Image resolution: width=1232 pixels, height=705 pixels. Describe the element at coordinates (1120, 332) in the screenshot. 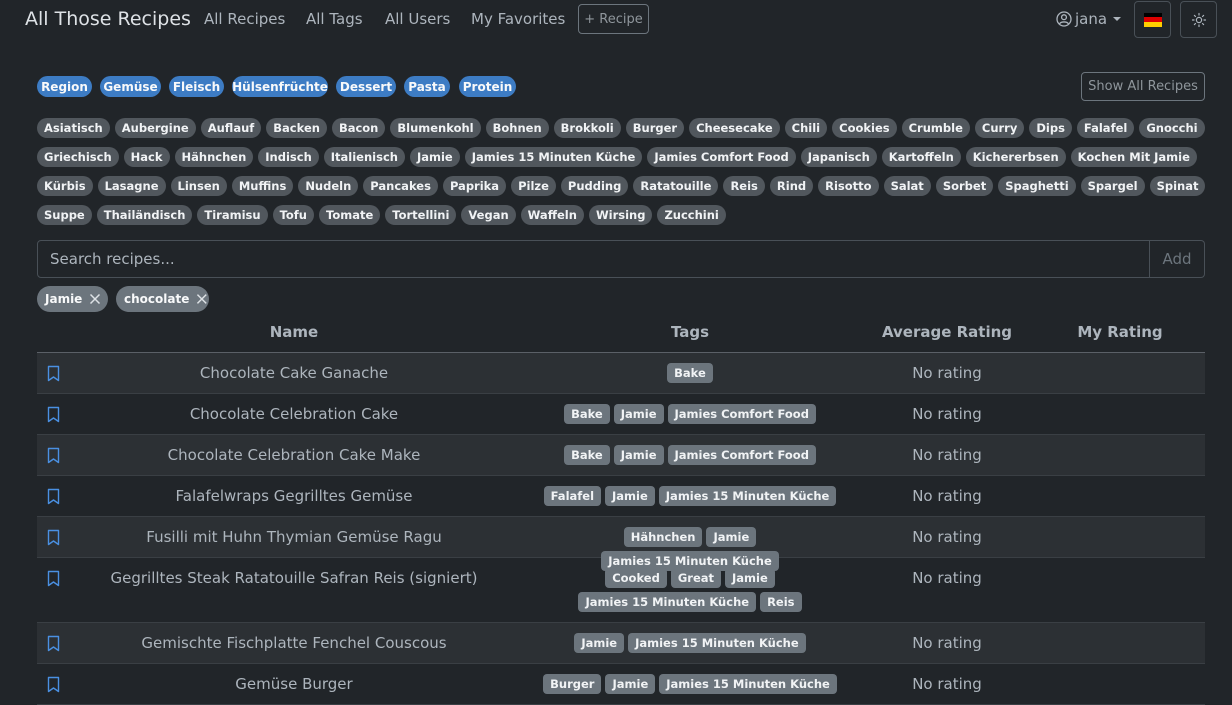

I see `column-header-my-rating: My Rating` at that location.